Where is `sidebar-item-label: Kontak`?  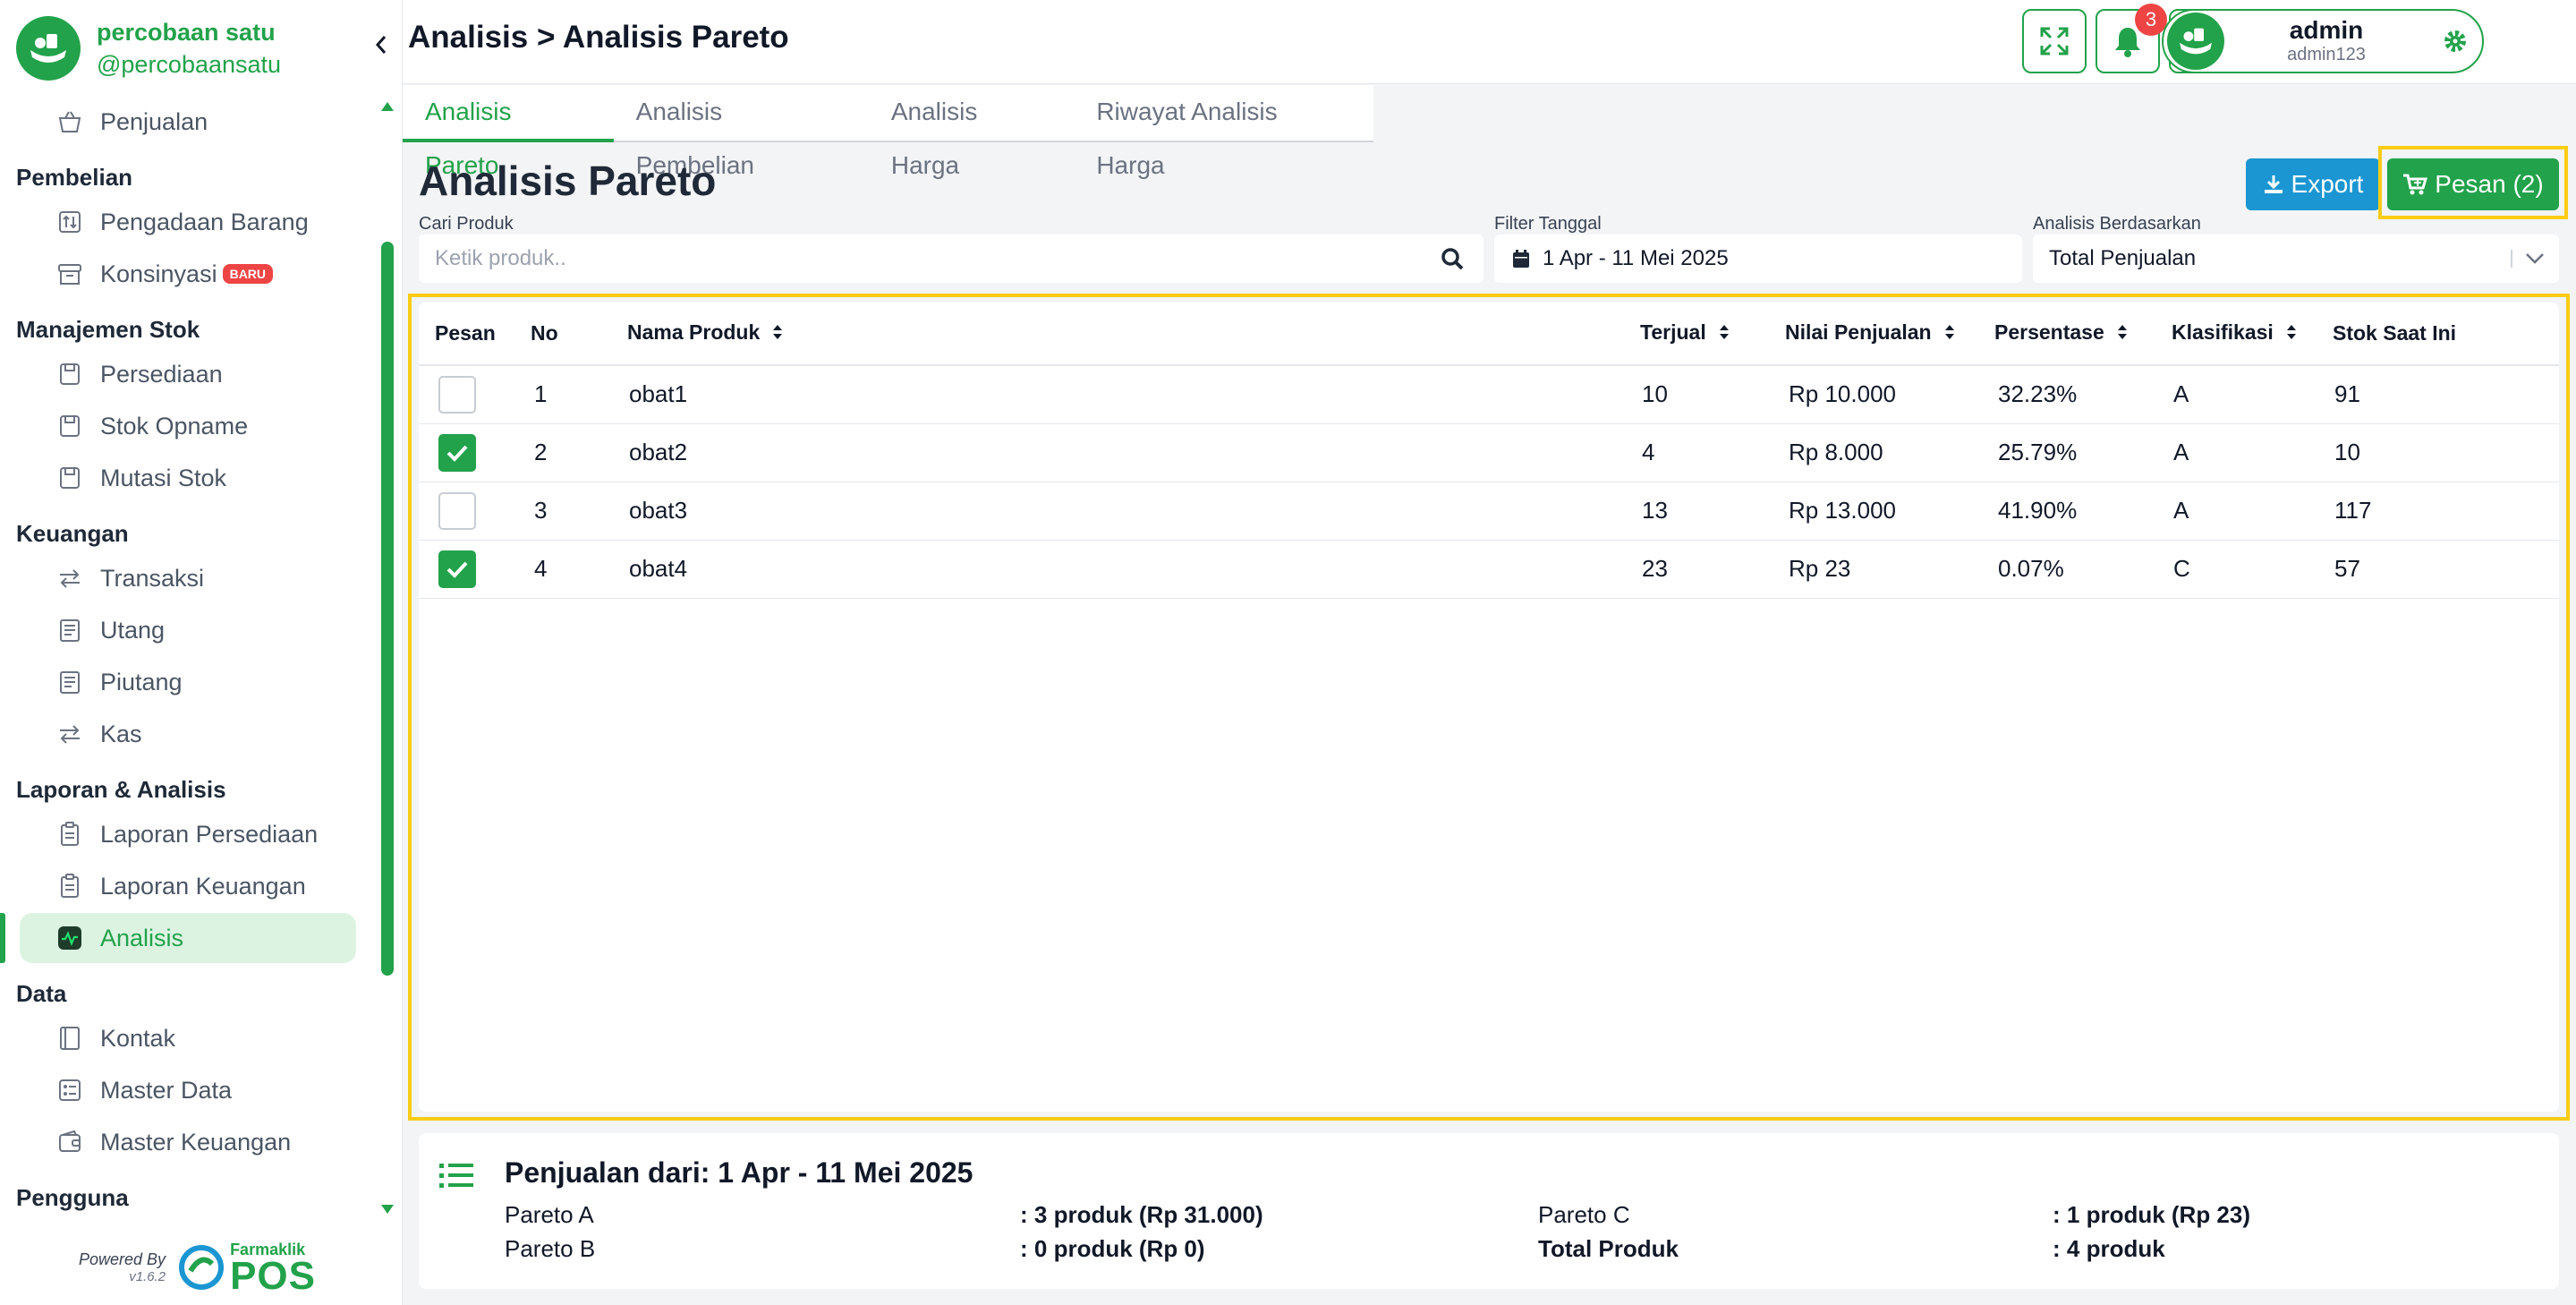 sidebar-item-label: Kontak is located at coordinates (138, 1038).